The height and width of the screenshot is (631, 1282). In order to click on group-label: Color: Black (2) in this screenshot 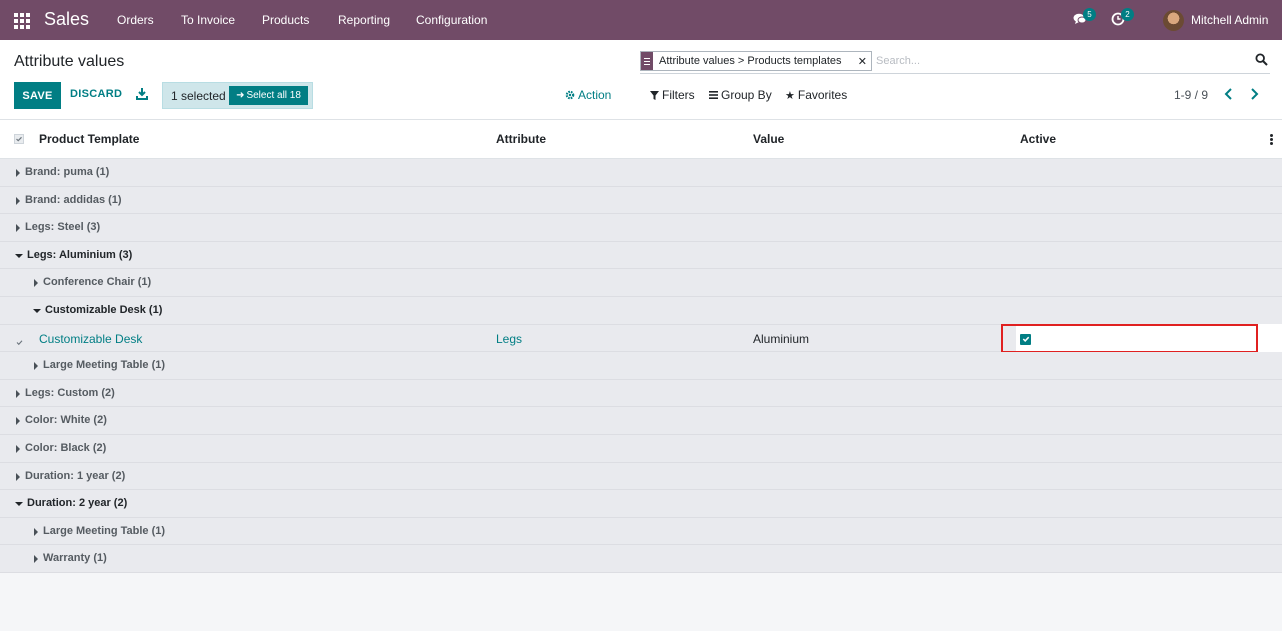, I will do `click(66, 447)`.